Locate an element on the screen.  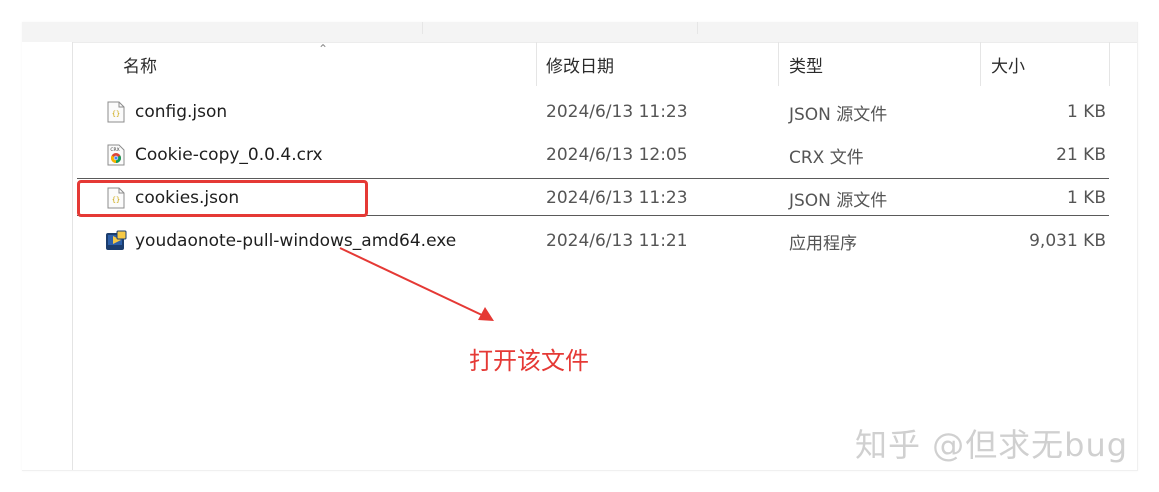
column-header-modified: 修改日期 is located at coordinates (580, 64).